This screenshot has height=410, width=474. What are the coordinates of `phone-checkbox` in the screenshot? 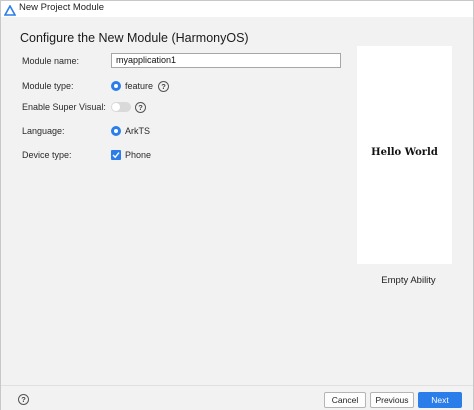 It's located at (116, 155).